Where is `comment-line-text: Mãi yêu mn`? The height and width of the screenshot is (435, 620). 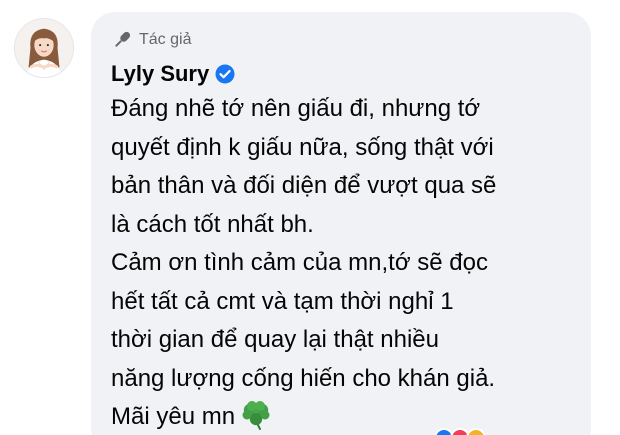
comment-line-text: Mãi yêu mn is located at coordinates (173, 416).